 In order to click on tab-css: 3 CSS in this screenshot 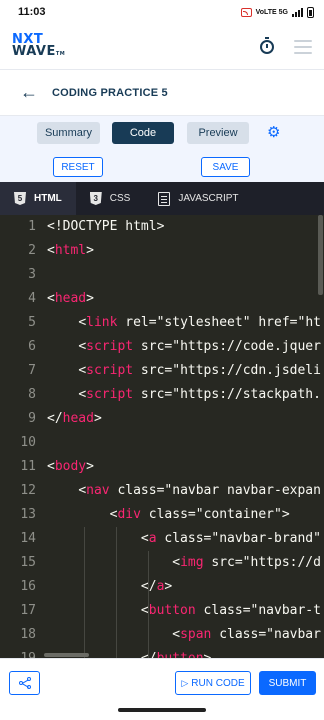, I will do `click(110, 198)`.